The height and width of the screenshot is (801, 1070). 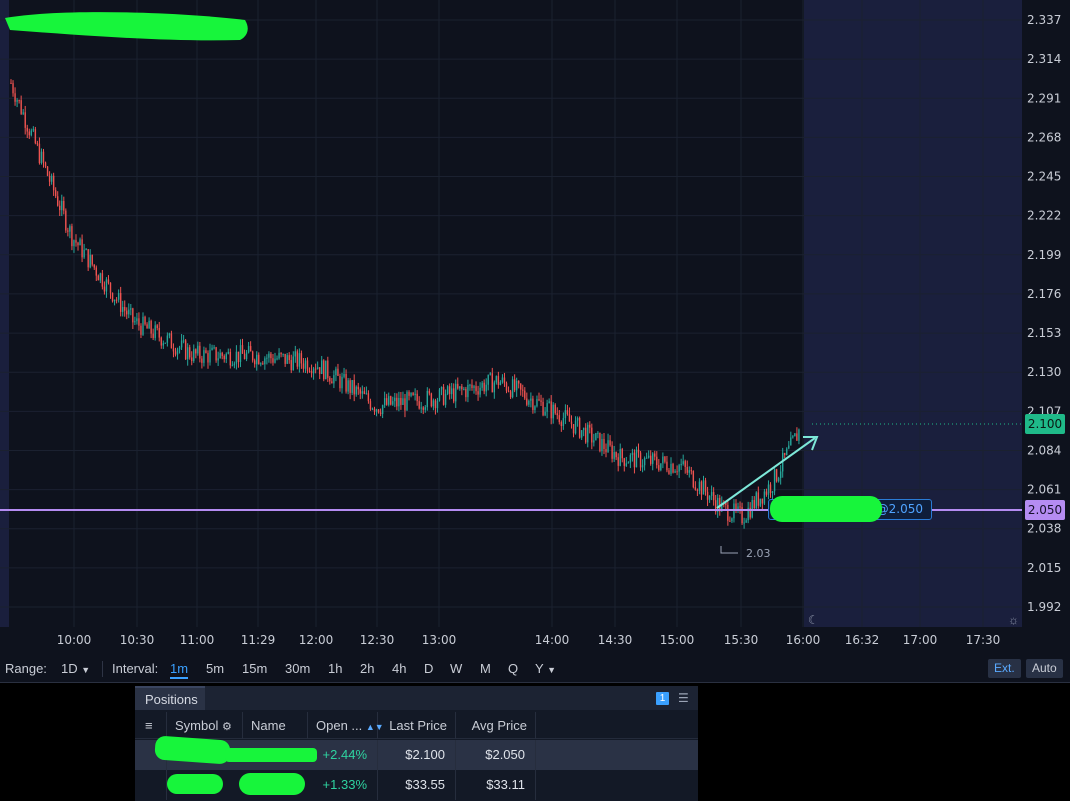 I want to click on table-row: +2.44% $2.100 $2.050, so click(x=416, y=752).